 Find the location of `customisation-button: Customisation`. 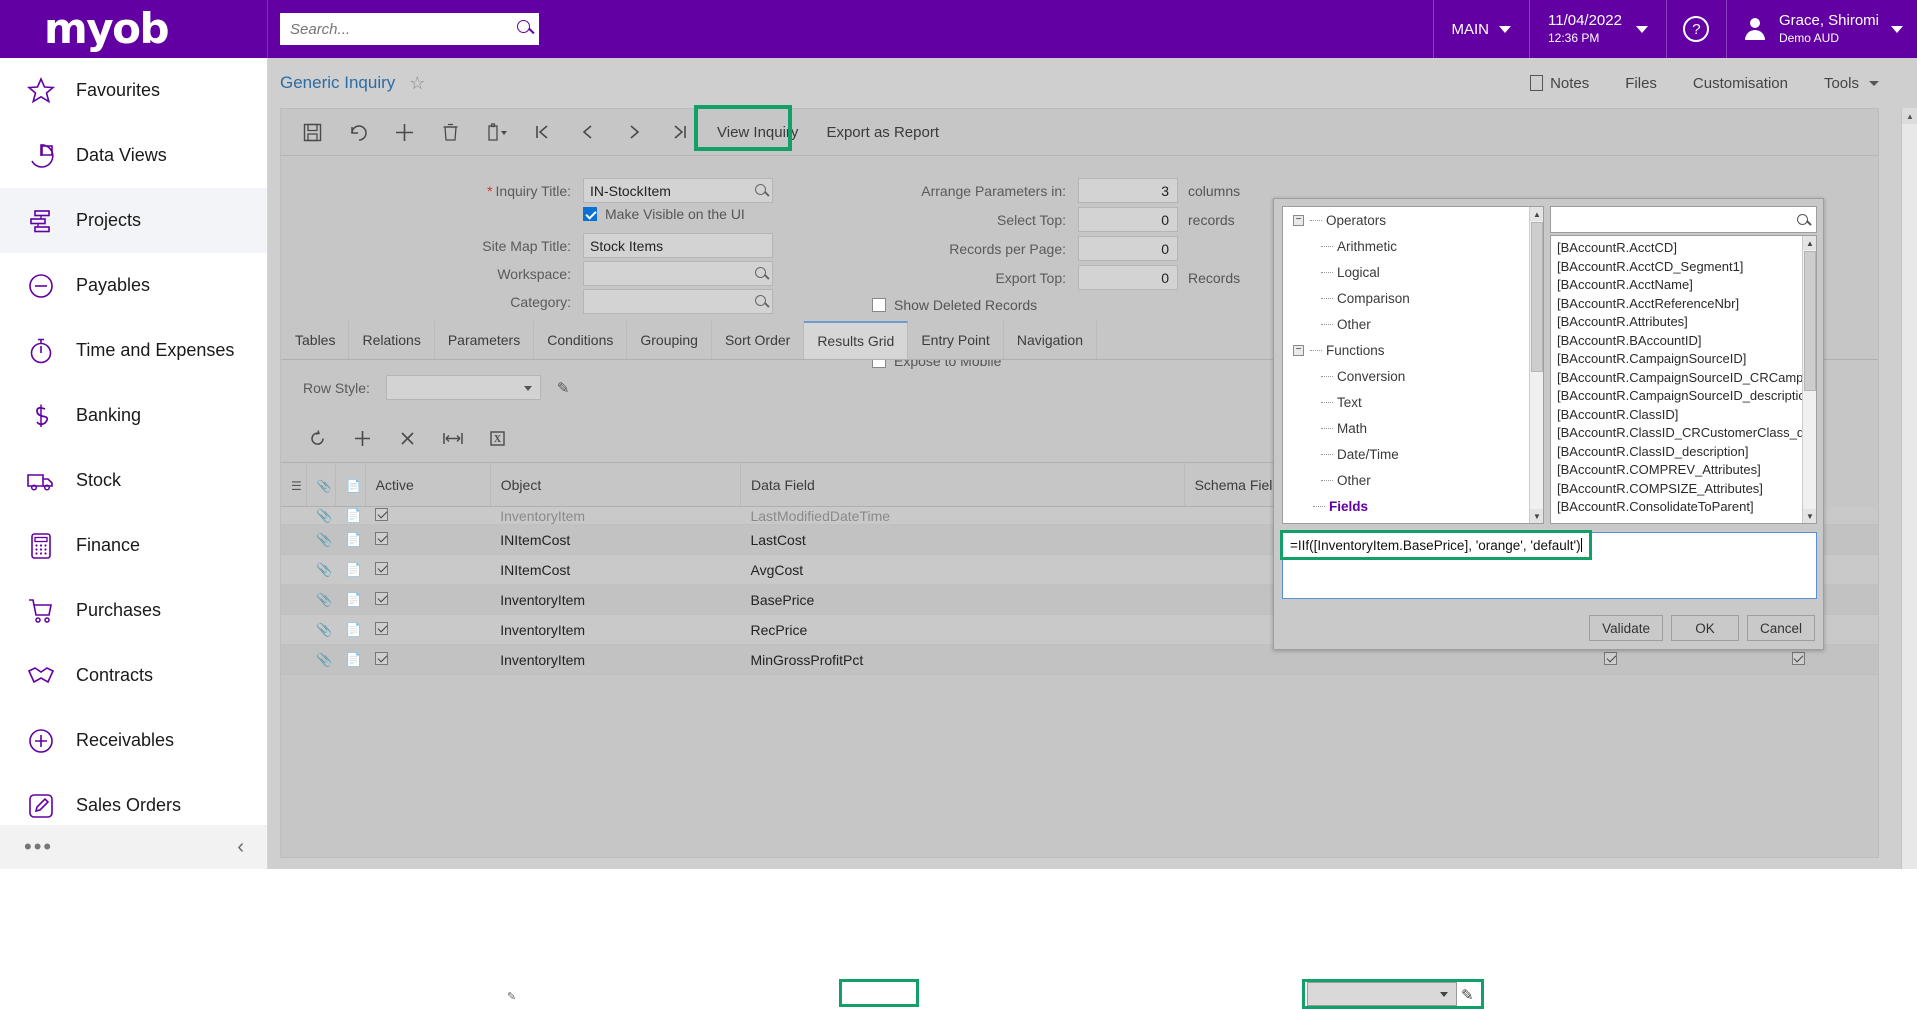

customisation-button: Customisation is located at coordinates (1740, 83).